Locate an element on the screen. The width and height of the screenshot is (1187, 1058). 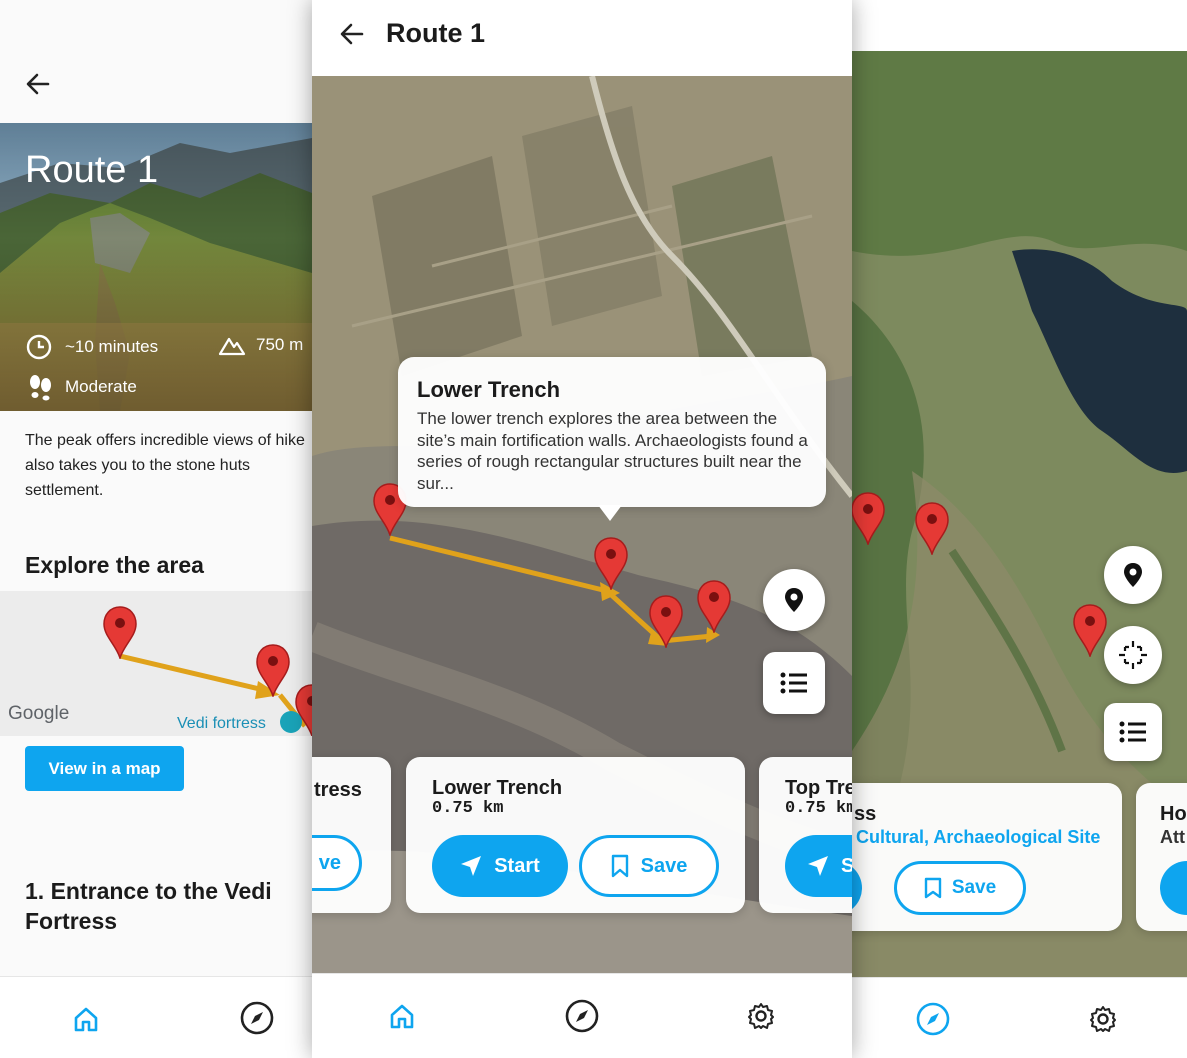
place-category: Cultural, Archaeological Site is located at coordinates (978, 837).